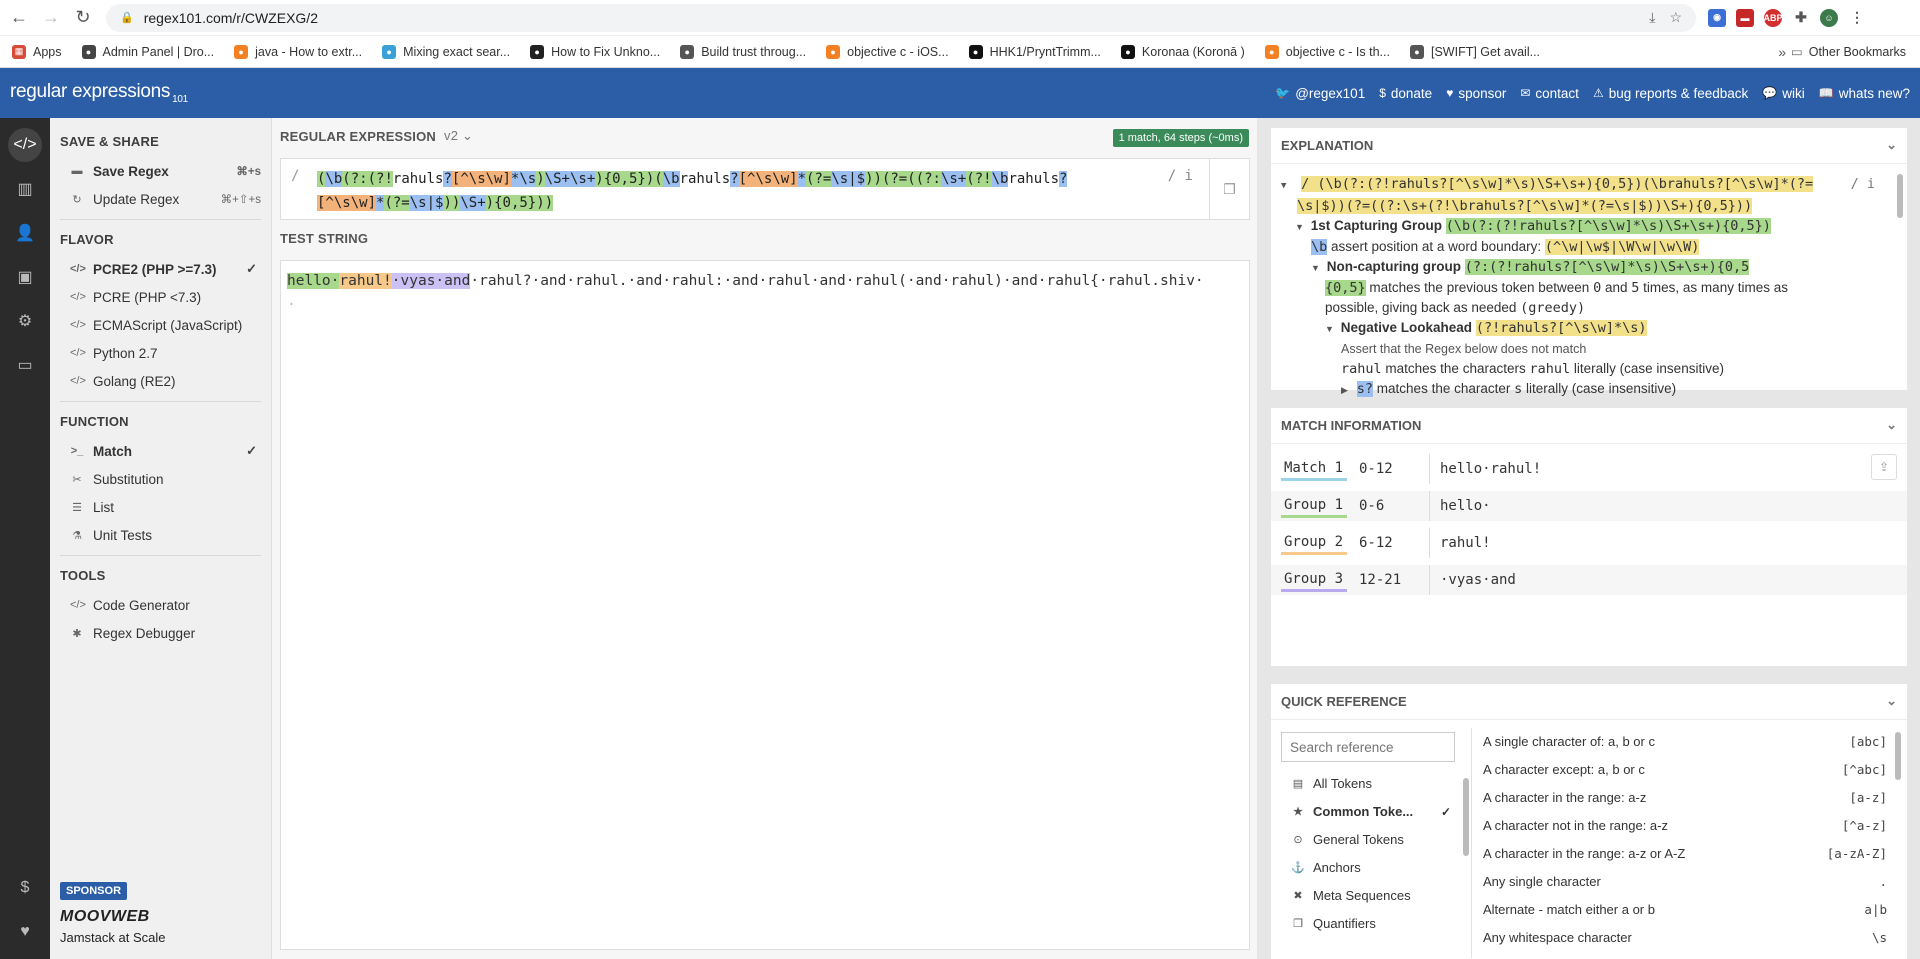  What do you see at coordinates (1685, 909) in the screenshot?
I see `reference-token-item: Alternate - match either a or b a|b` at bounding box center [1685, 909].